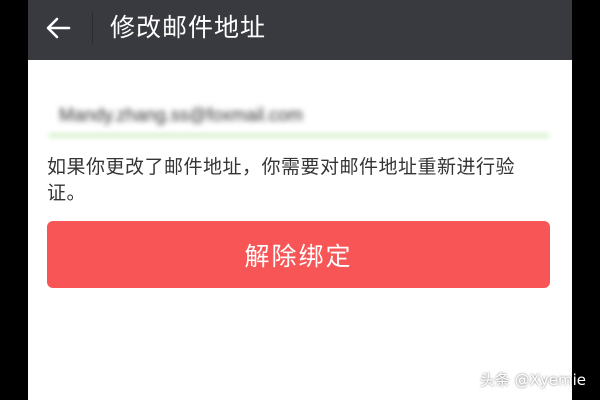  I want to click on page-title: 修改邮件地址, so click(188, 27).